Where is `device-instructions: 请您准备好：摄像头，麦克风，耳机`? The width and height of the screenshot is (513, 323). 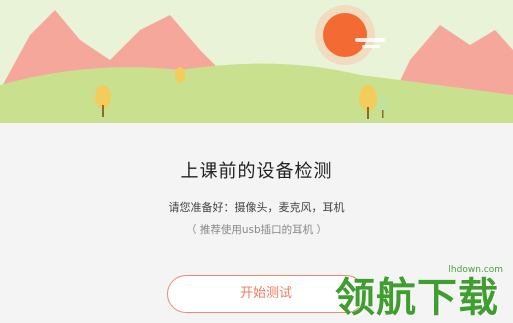
device-instructions: 请您准备好：摄像头，麦克风，耳机 is located at coordinates (256, 207).